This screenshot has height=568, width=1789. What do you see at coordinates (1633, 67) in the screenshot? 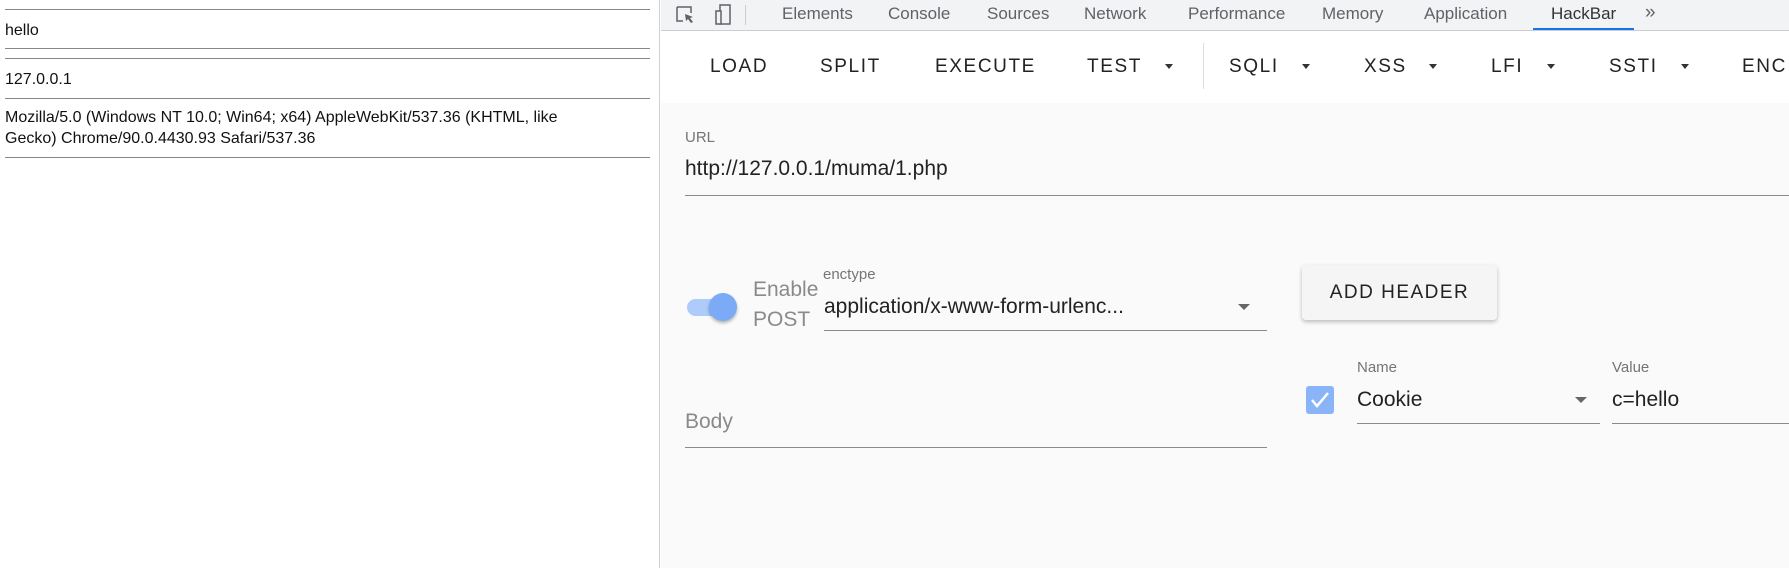
I see `ssti-menu-button: SSTI` at bounding box center [1633, 67].